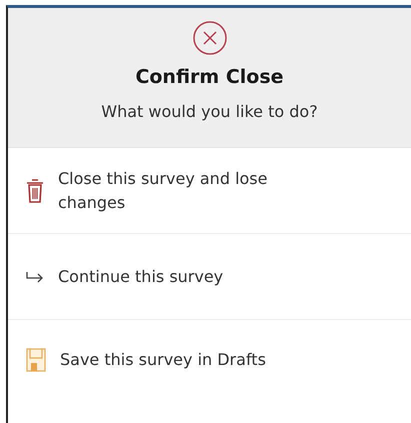 The width and height of the screenshot is (411, 423). Describe the element at coordinates (209, 77) in the screenshot. I see `dialog-title: Confirm Close` at that location.